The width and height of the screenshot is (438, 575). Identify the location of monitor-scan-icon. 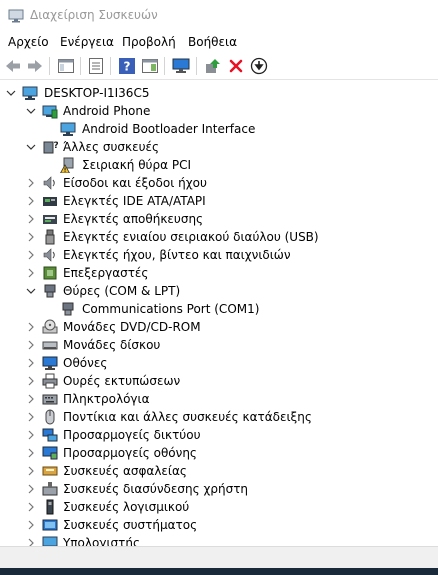
(181, 66).